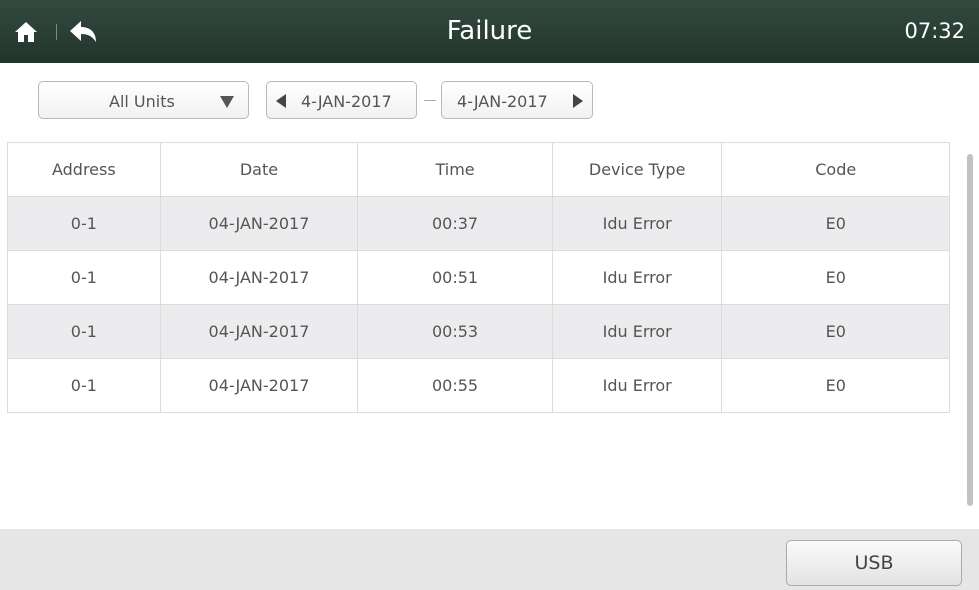  Describe the element at coordinates (578, 101) in the screenshot. I see `arrow-right-icon` at that location.